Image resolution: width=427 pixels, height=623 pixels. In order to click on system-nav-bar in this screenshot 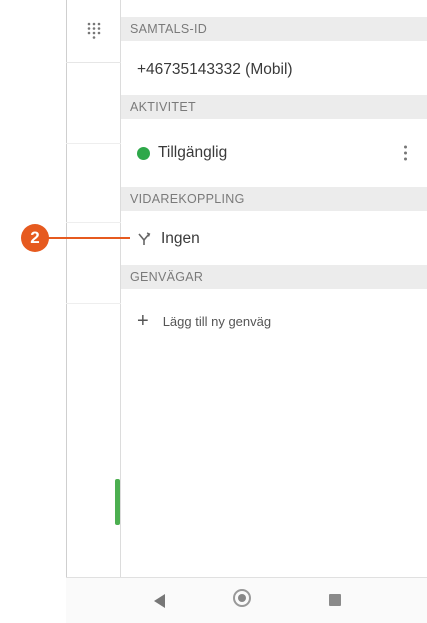, I will do `click(246, 600)`.